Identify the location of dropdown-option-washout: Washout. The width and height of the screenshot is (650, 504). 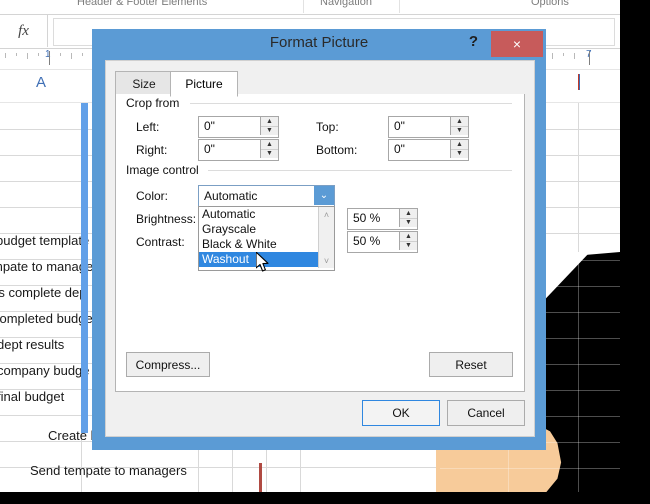
(259, 259).